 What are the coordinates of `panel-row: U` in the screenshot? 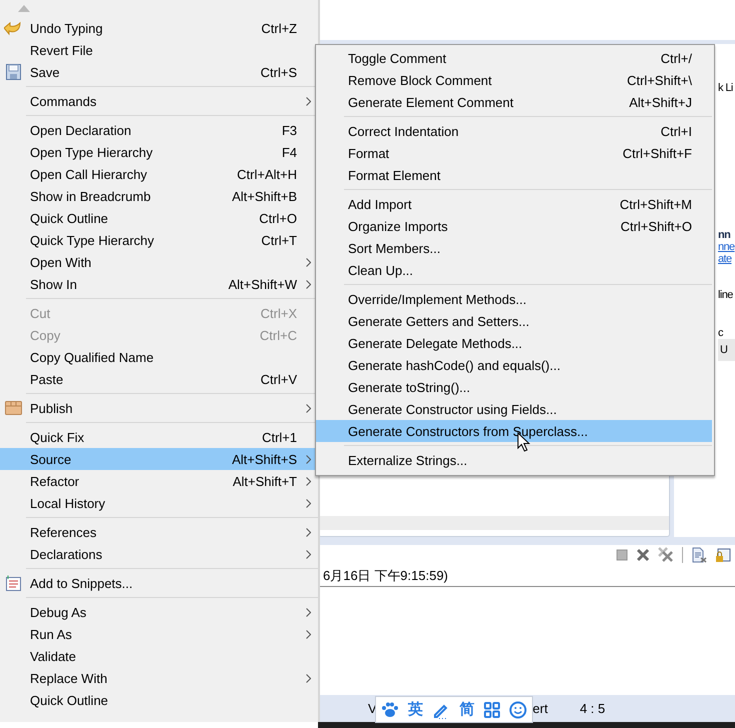 It's located at (726, 350).